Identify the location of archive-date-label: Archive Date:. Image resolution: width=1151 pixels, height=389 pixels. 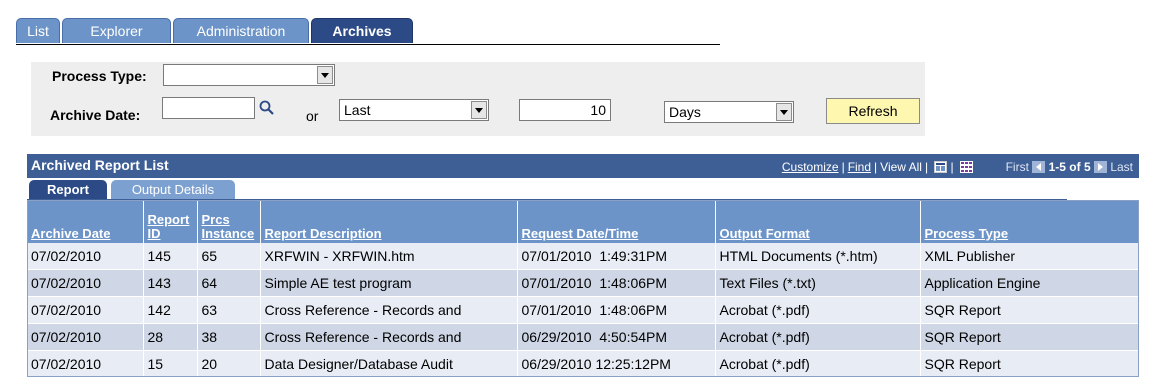
(95, 115).